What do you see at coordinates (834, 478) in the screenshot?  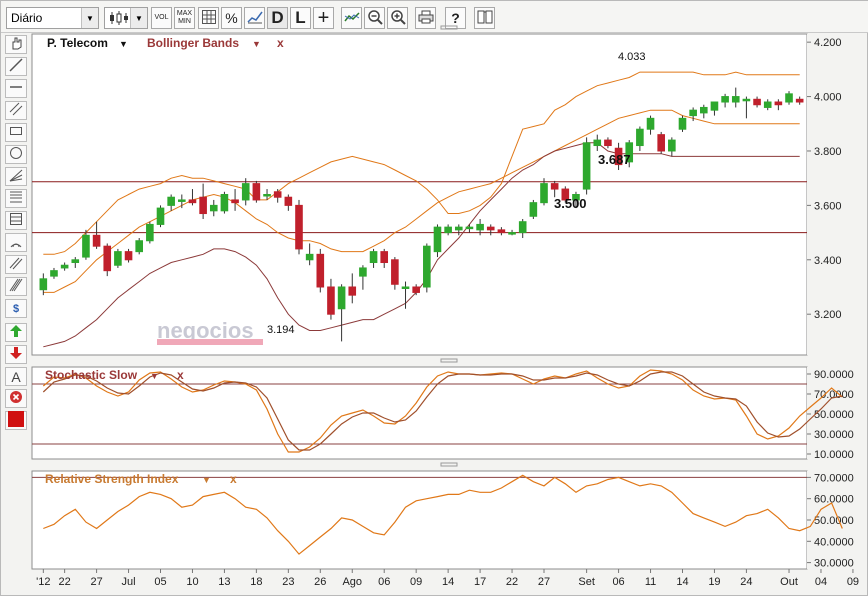 I see `y-tick-label: 70.0000` at bounding box center [834, 478].